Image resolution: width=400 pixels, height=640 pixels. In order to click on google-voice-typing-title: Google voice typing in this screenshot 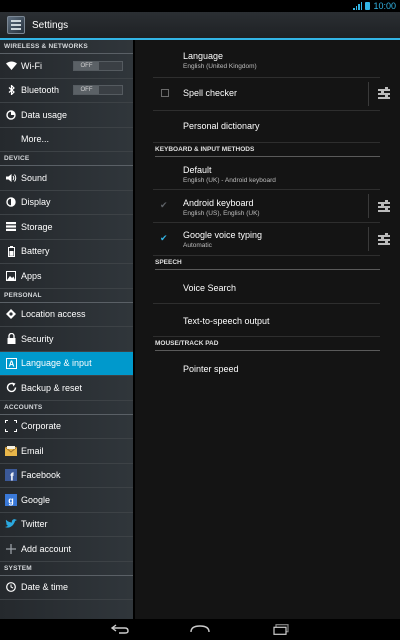, I will do `click(223, 235)`.